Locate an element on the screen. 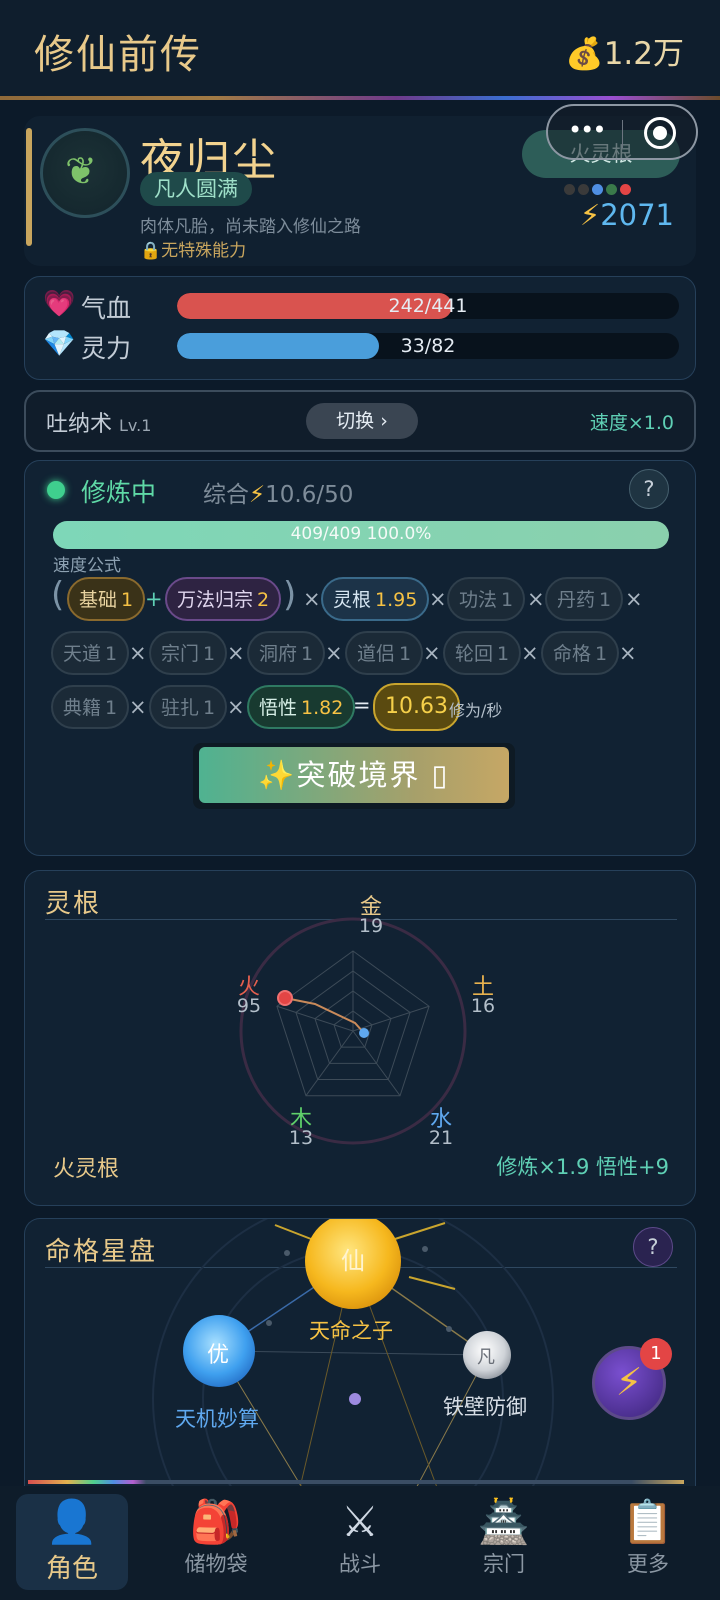  chip-zhuzha-value: 1 is located at coordinates (209, 708).